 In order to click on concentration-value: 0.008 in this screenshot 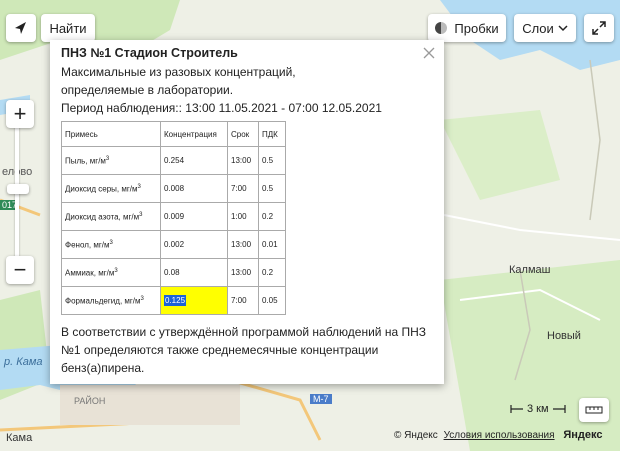, I will do `click(194, 188)`.